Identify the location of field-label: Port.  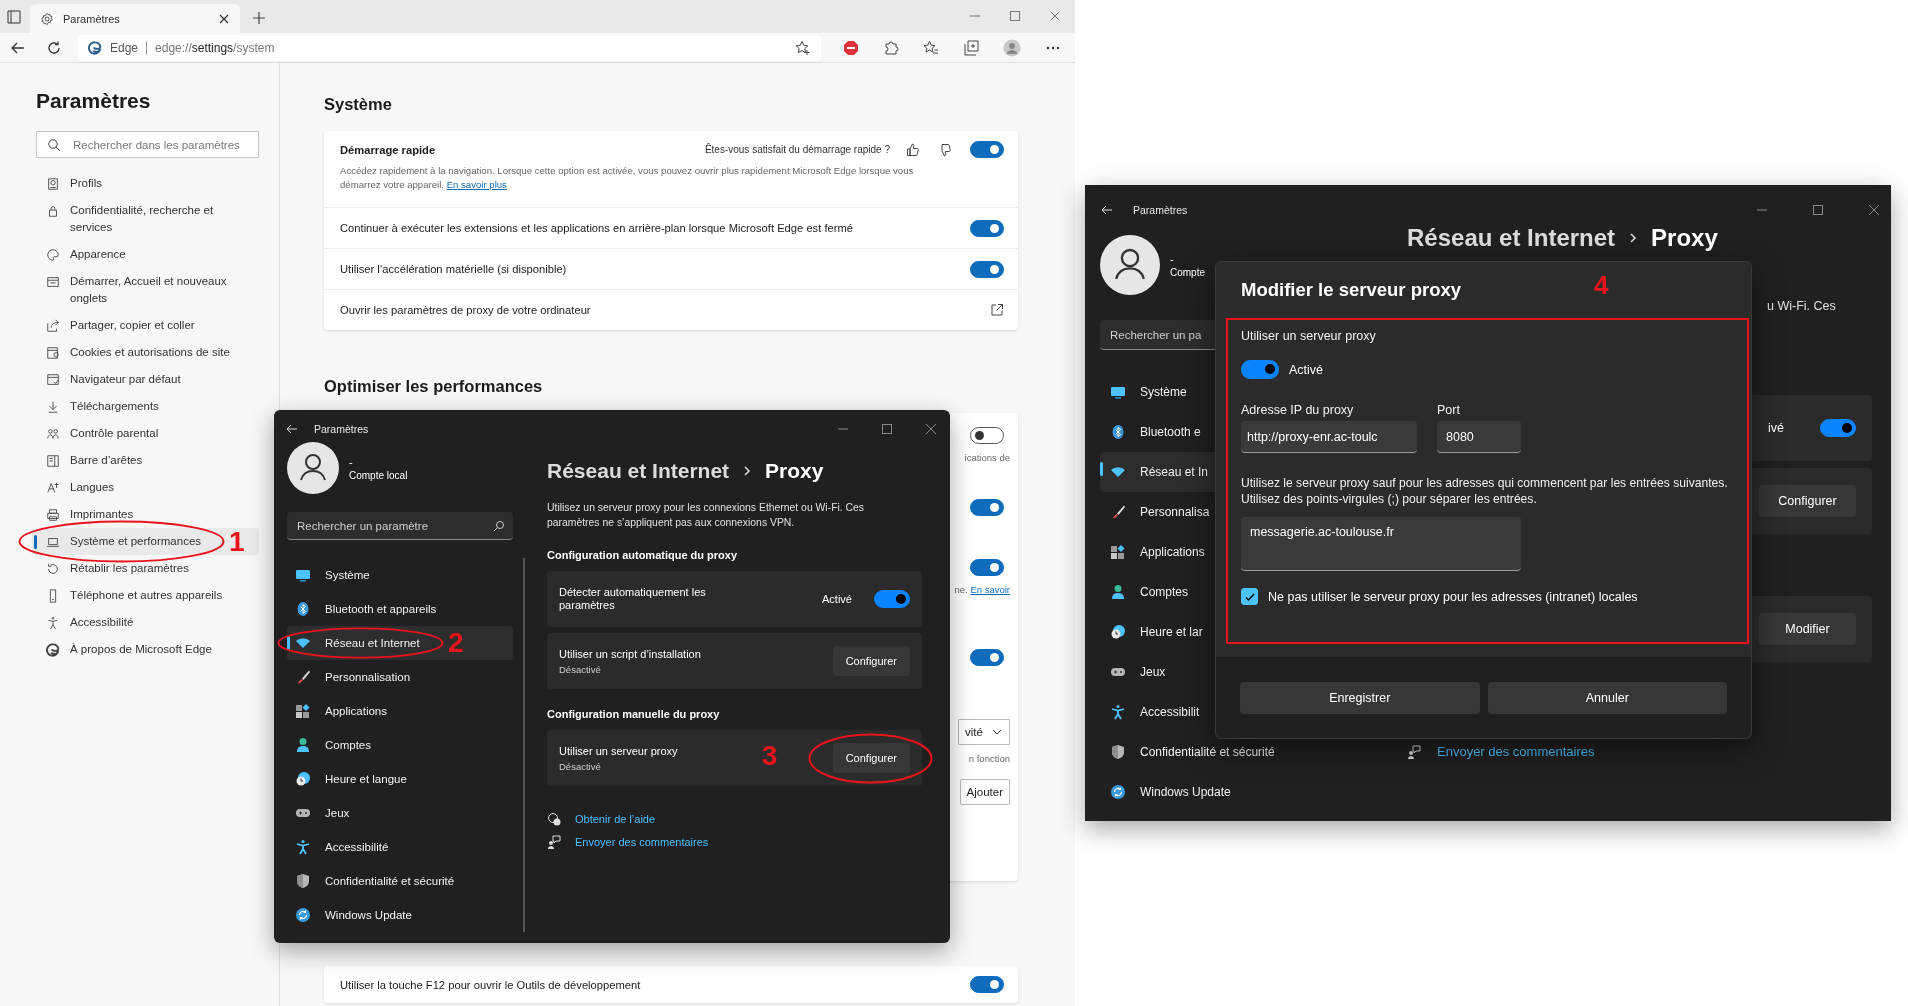
(1449, 410).